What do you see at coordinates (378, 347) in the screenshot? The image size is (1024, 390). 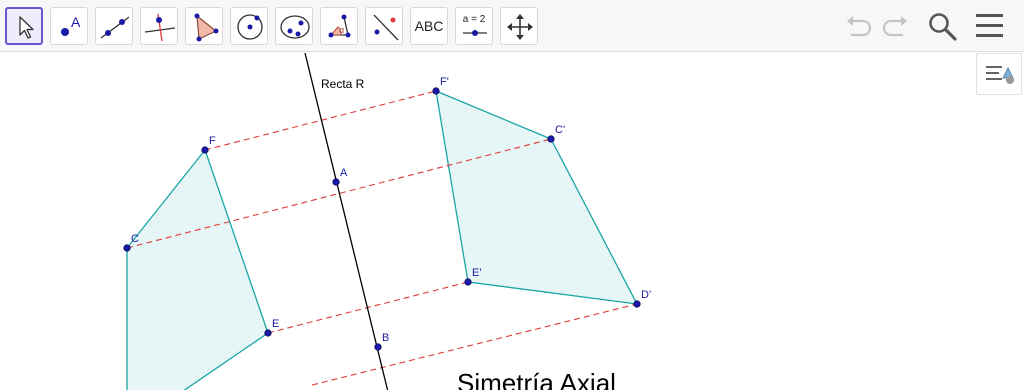 I see `point-b` at bounding box center [378, 347].